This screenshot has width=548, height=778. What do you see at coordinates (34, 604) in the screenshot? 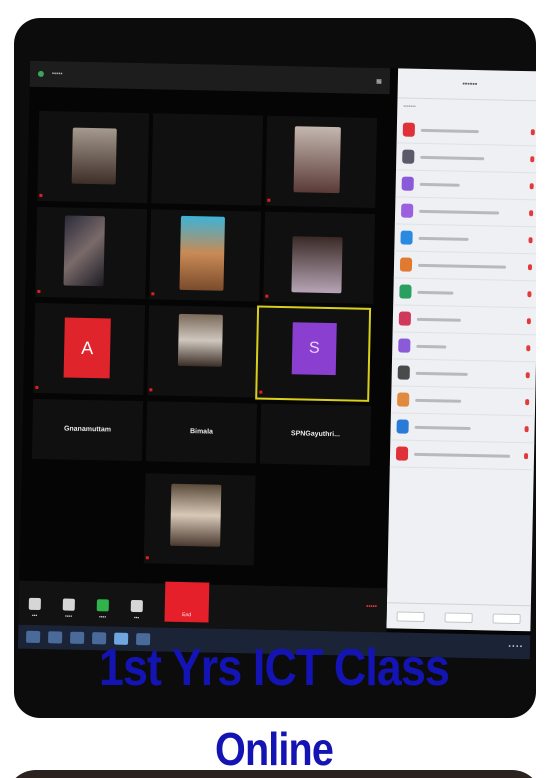
I see `mute-icon` at bounding box center [34, 604].